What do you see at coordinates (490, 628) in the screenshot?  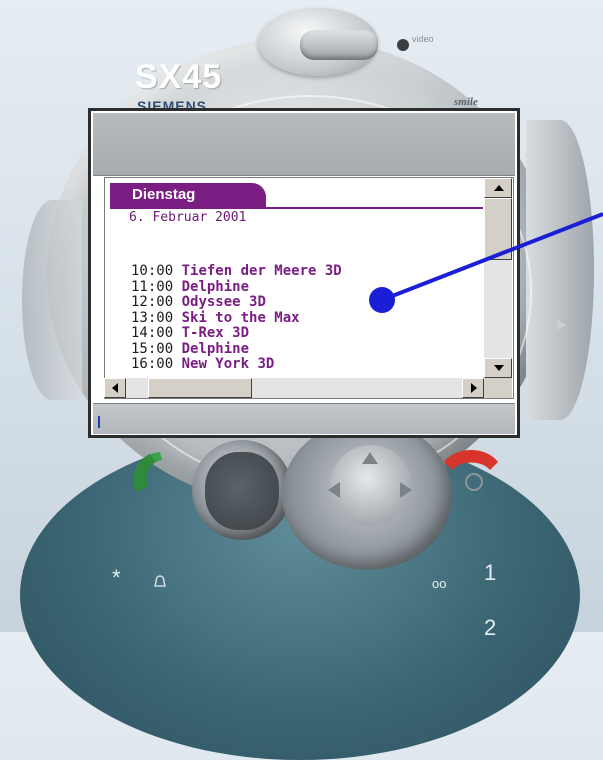 I see `key-2: 2` at bounding box center [490, 628].